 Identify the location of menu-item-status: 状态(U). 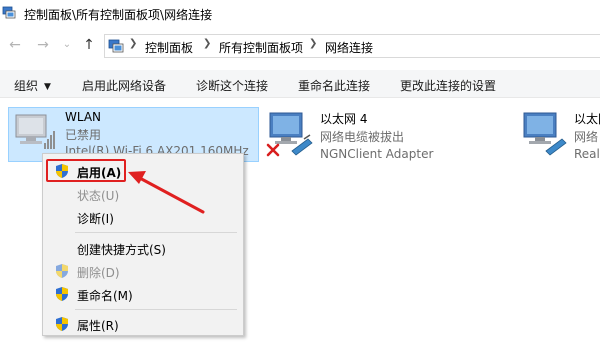
(143, 194).